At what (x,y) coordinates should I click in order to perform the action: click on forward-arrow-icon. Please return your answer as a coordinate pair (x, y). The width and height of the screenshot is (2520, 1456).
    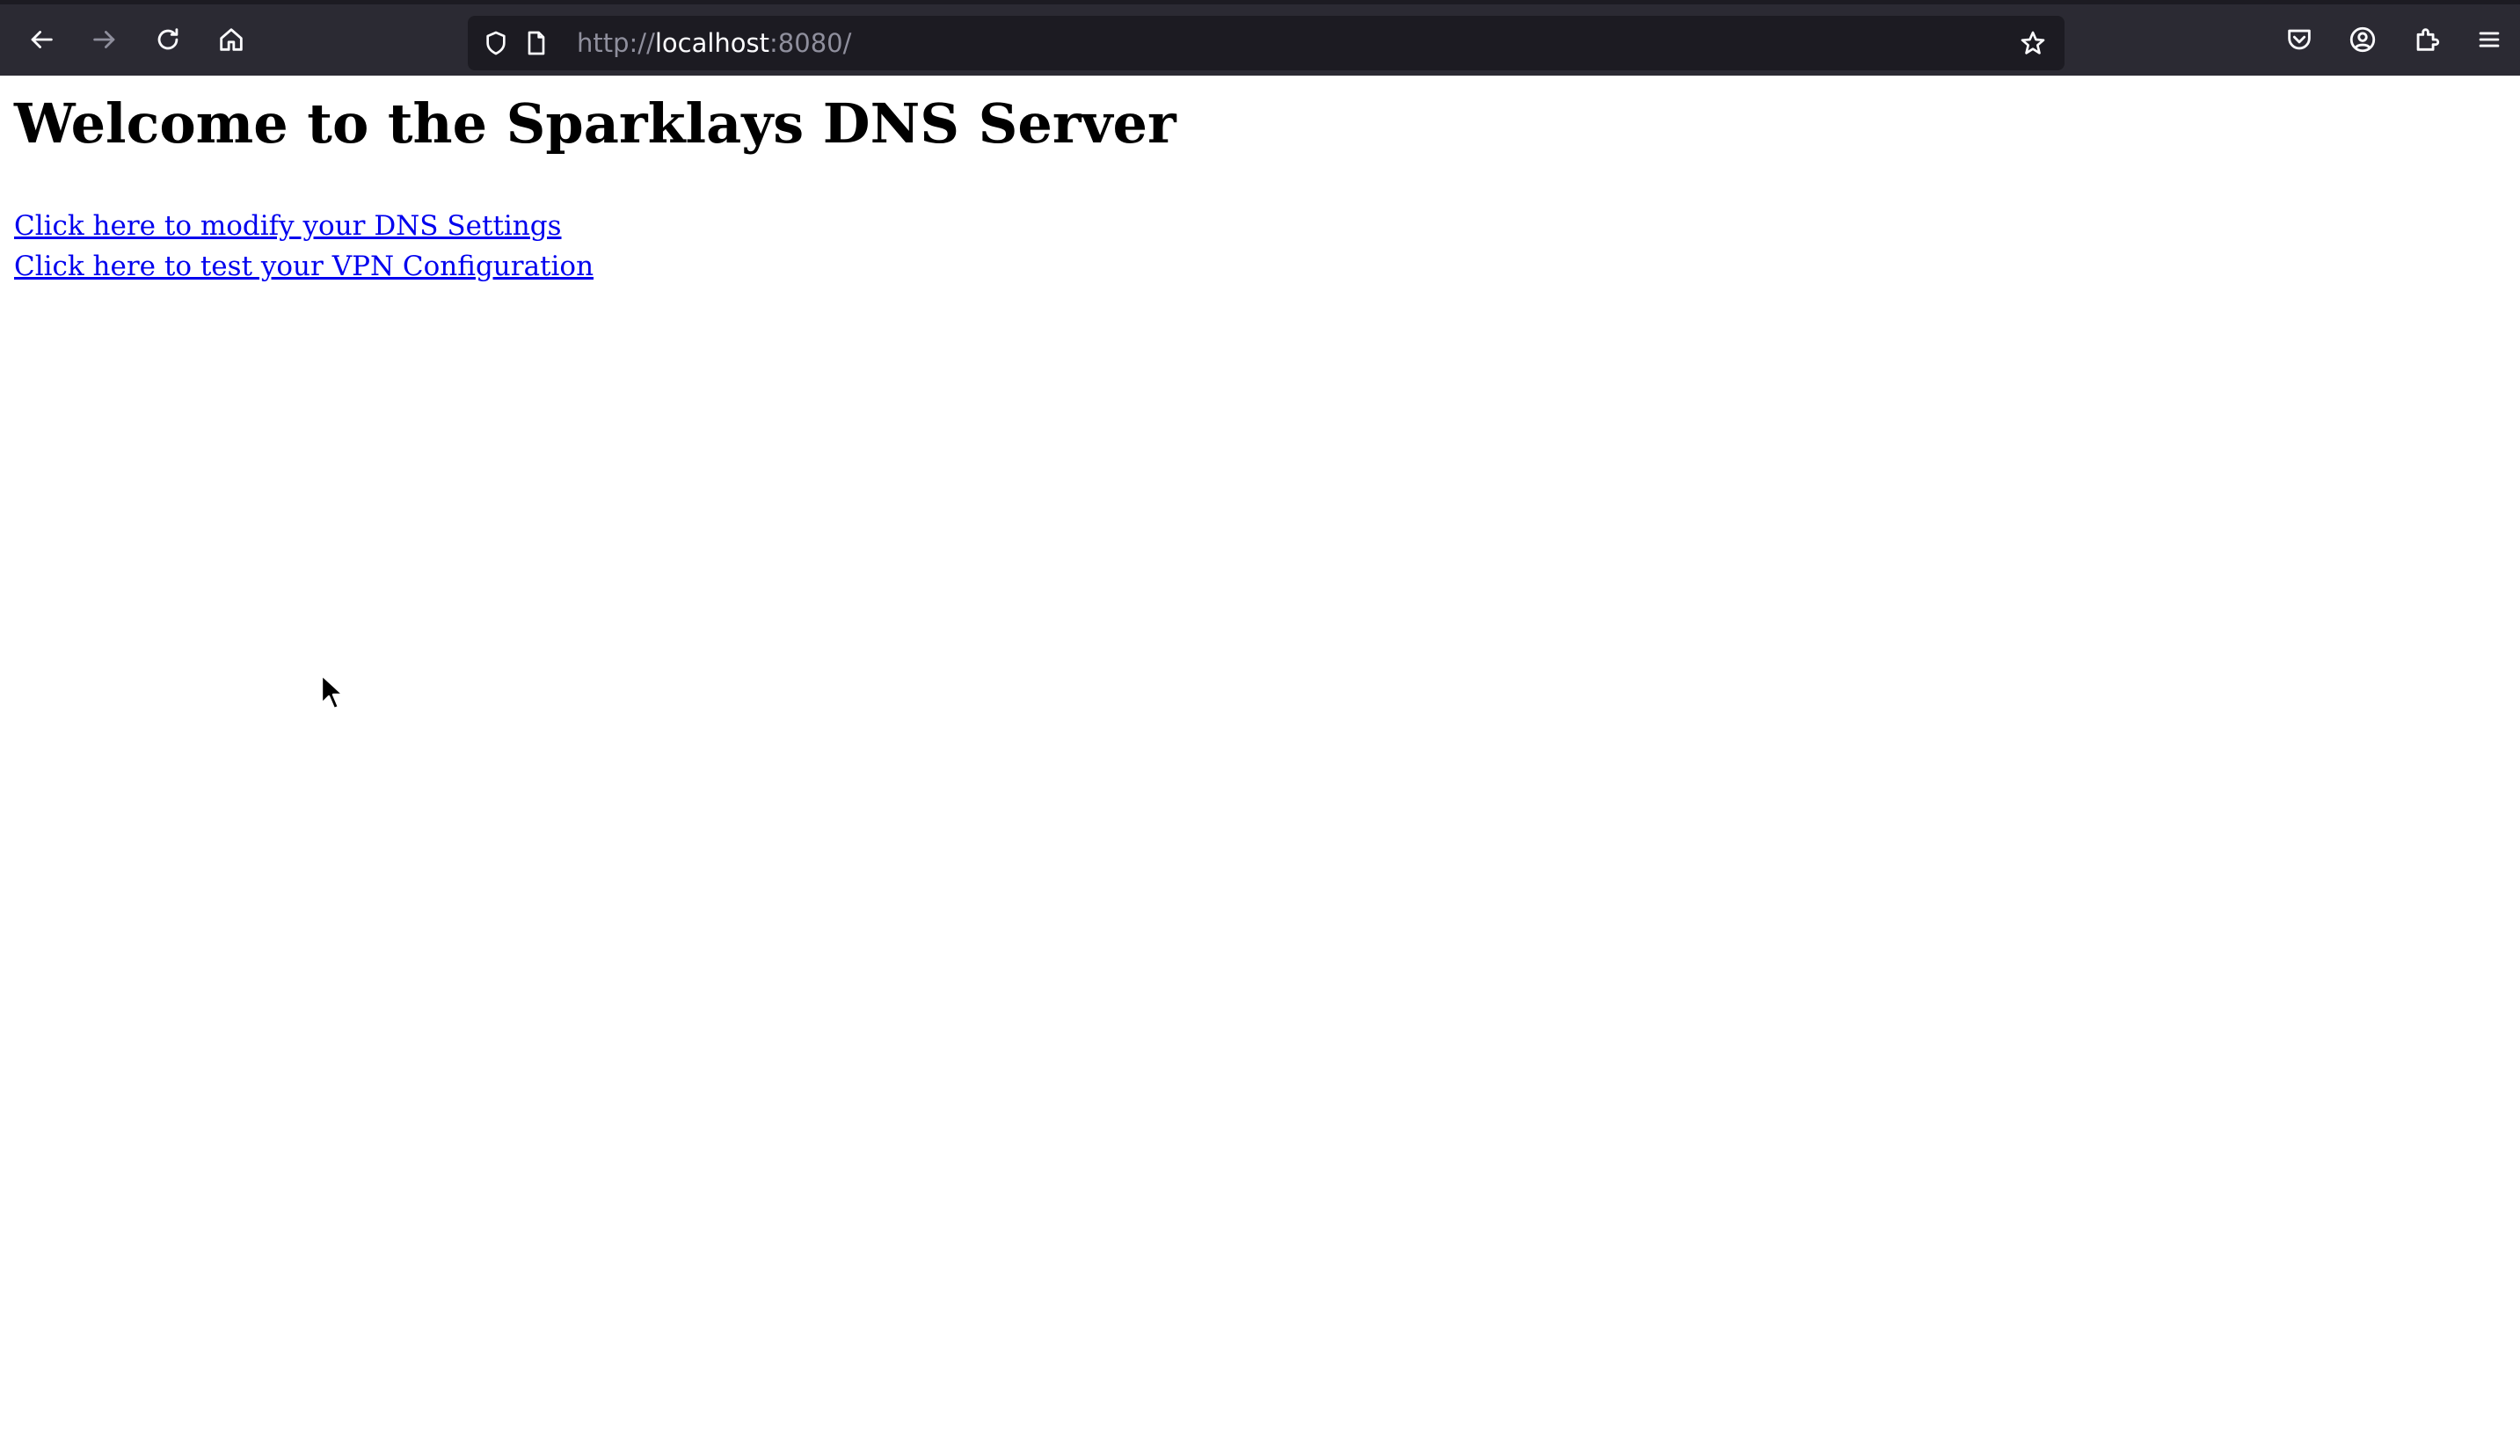
    Looking at the image, I should click on (104, 39).